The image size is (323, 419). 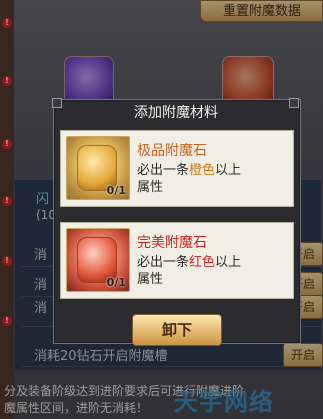 What do you see at coordinates (98, 168) in the screenshot?
I see `gold-enchant-stone-icon: 0/1` at bounding box center [98, 168].